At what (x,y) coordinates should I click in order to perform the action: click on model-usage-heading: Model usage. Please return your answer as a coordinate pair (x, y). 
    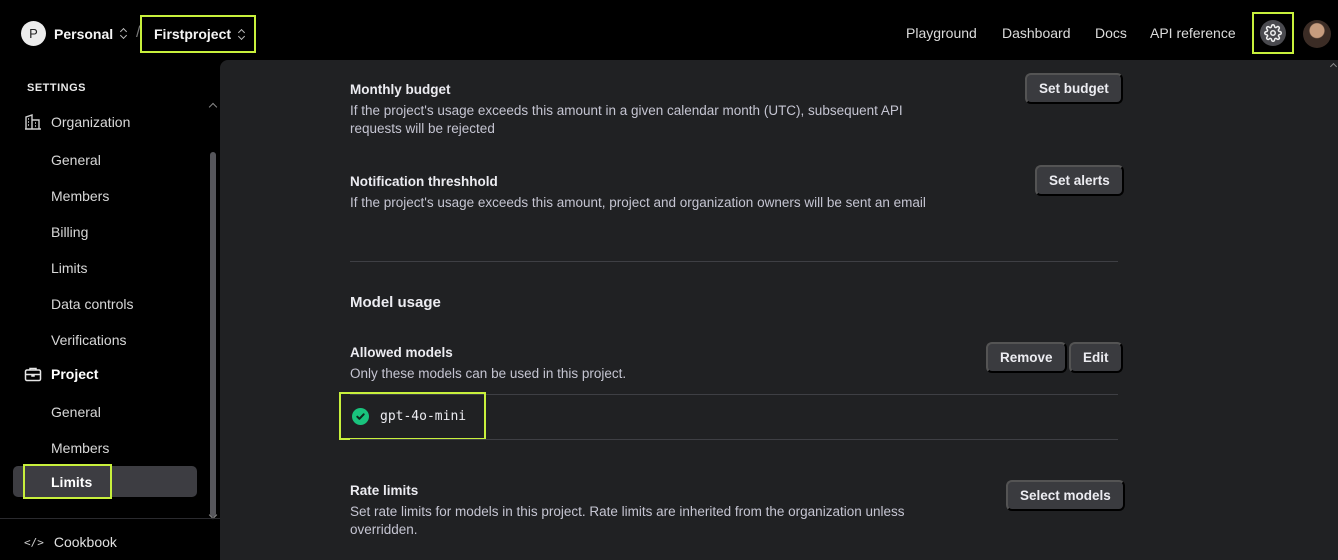
    Looking at the image, I should click on (395, 302).